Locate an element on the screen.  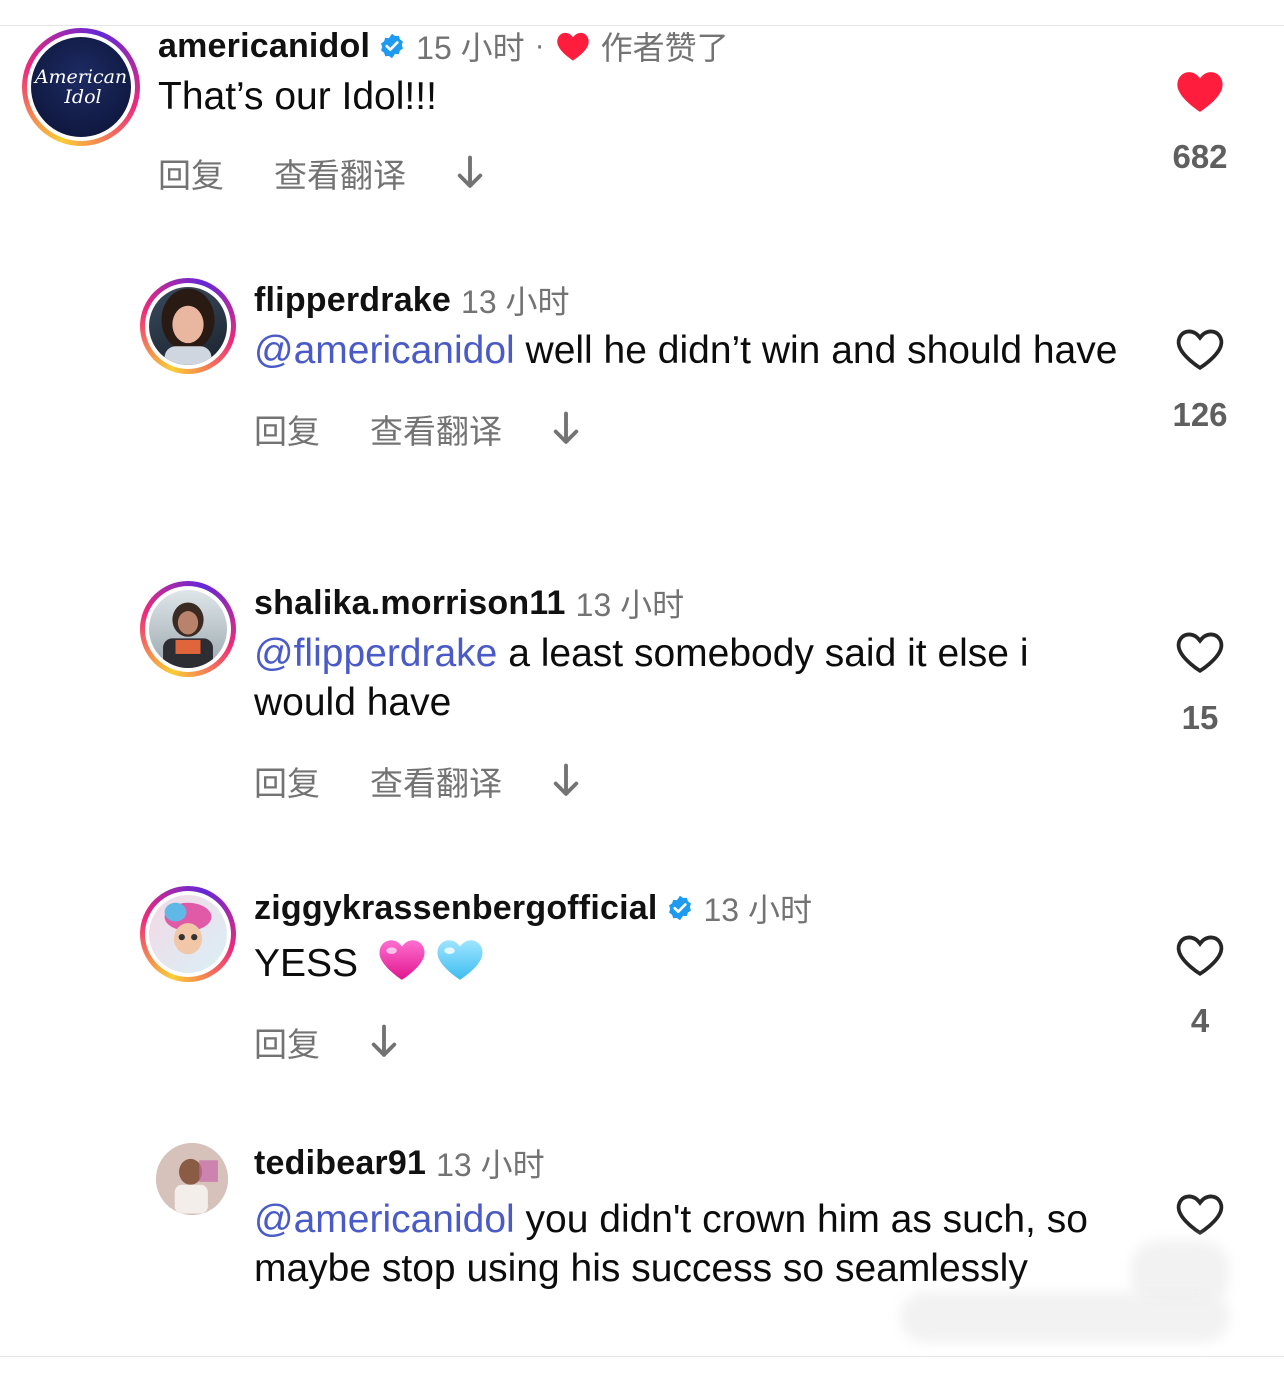
svg-text: Idol is located at coordinates (82, 97).